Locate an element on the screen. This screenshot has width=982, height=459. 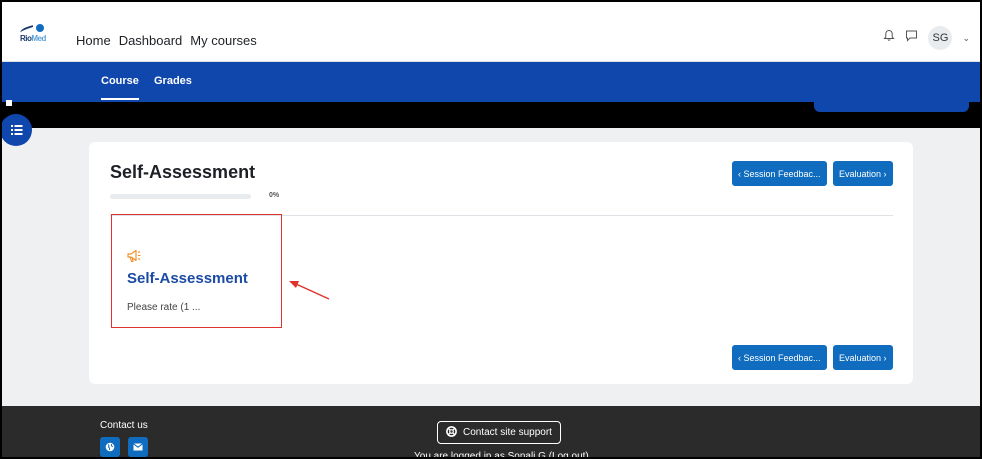
logged-in-text: You are logged in as Sonali G (Log out) is located at coordinates (501, 454).